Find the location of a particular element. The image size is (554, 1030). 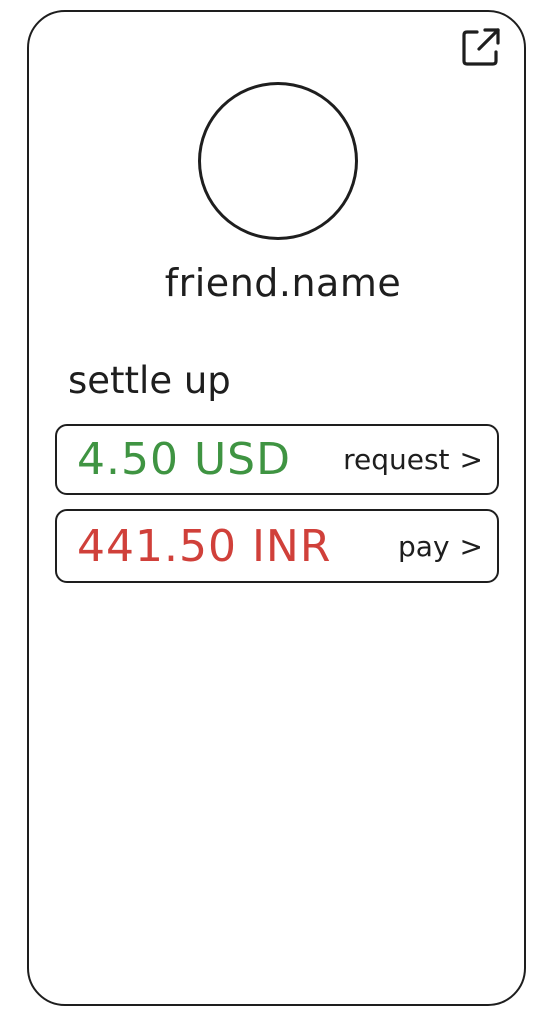

request-button: request > is located at coordinates (413, 459).